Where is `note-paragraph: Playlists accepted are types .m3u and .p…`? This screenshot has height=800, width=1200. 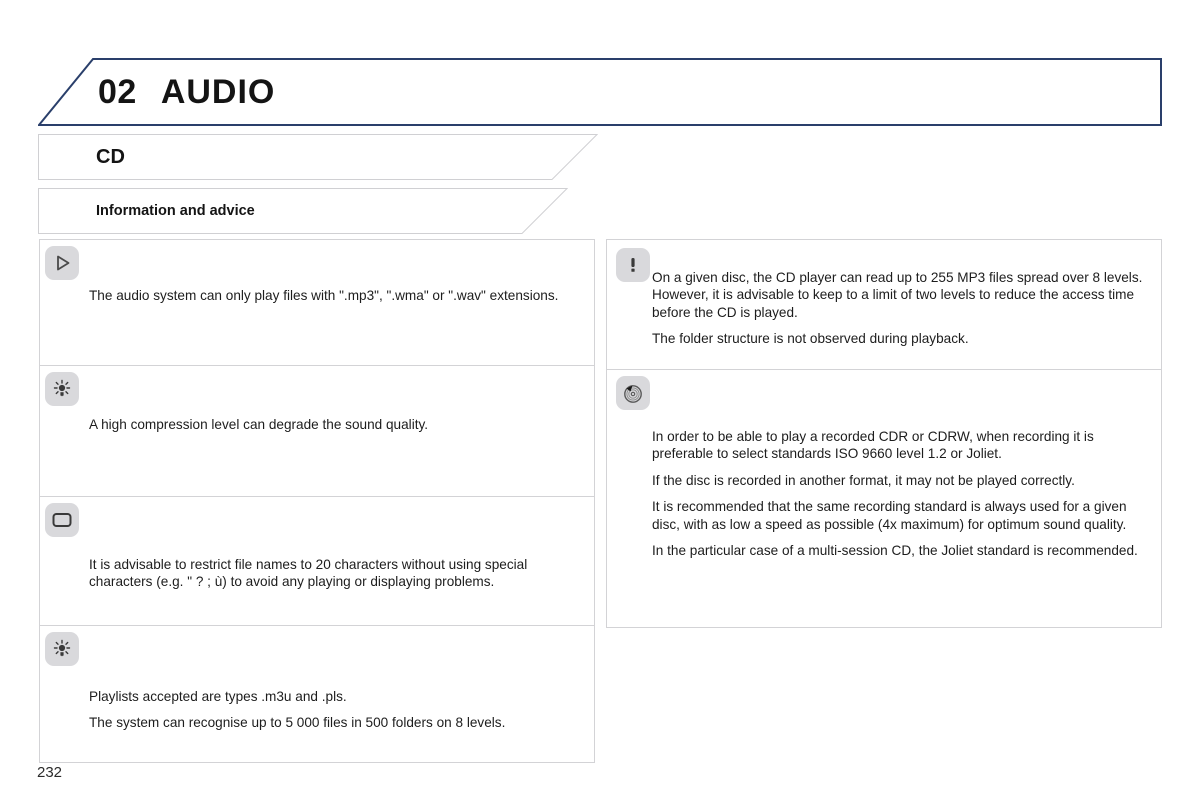
note-paragraph: Playlists accepted are types .m3u and .p… is located at coordinates (218, 696).